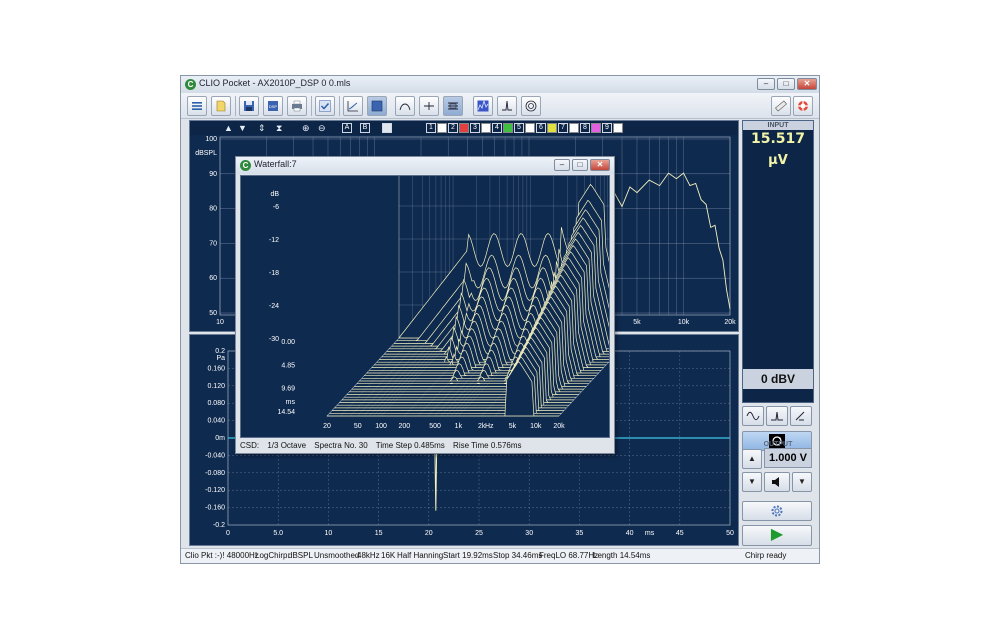 The width and height of the screenshot is (1000, 640). Describe the element at coordinates (274, 273) in the screenshot. I see `waterfall-y-tick-label: -18` at that location.